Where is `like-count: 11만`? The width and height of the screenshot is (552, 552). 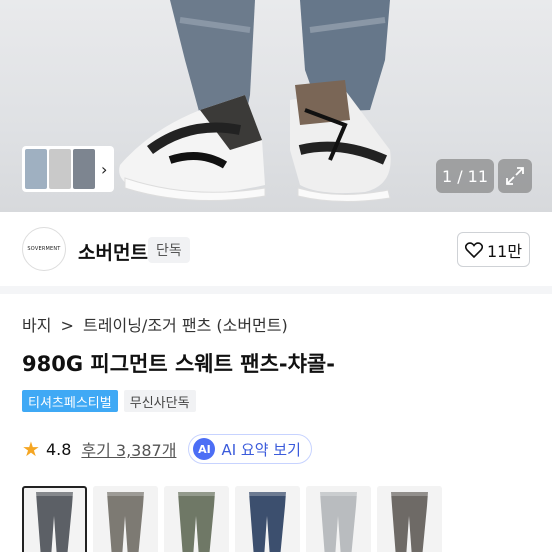 like-count: 11만 is located at coordinates (504, 251).